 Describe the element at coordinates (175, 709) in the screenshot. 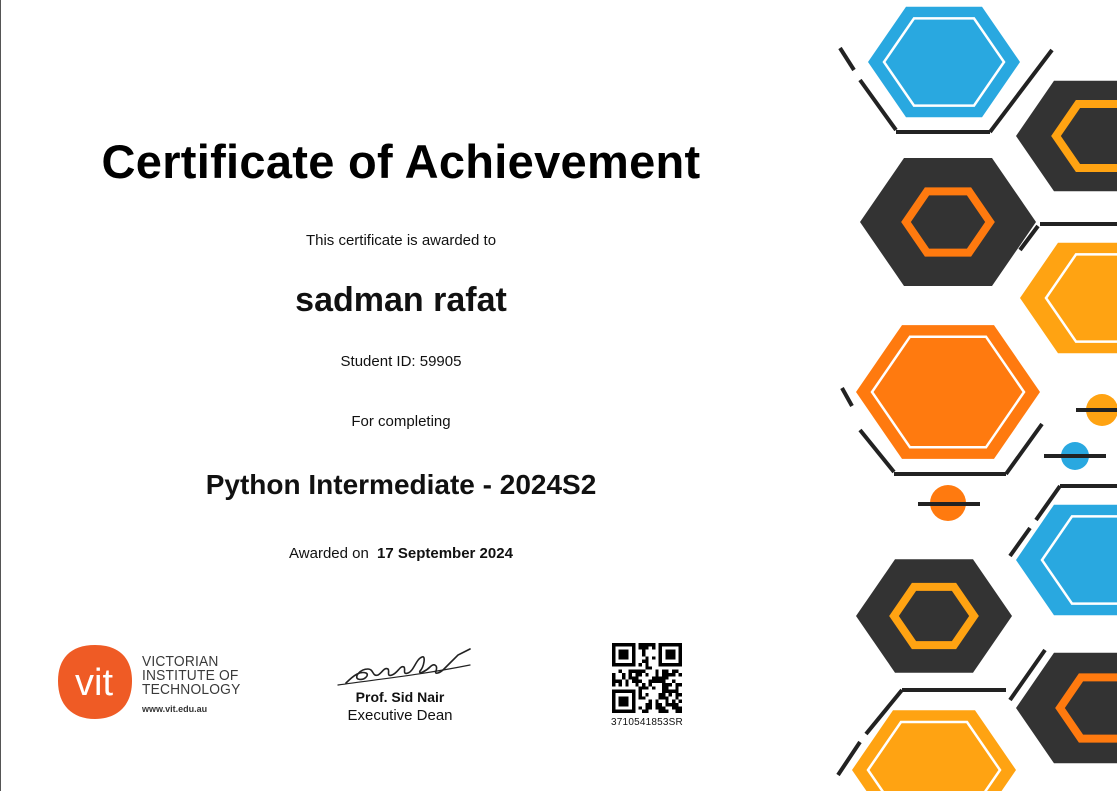

I see `institution-url: www.vit.edu.au` at that location.